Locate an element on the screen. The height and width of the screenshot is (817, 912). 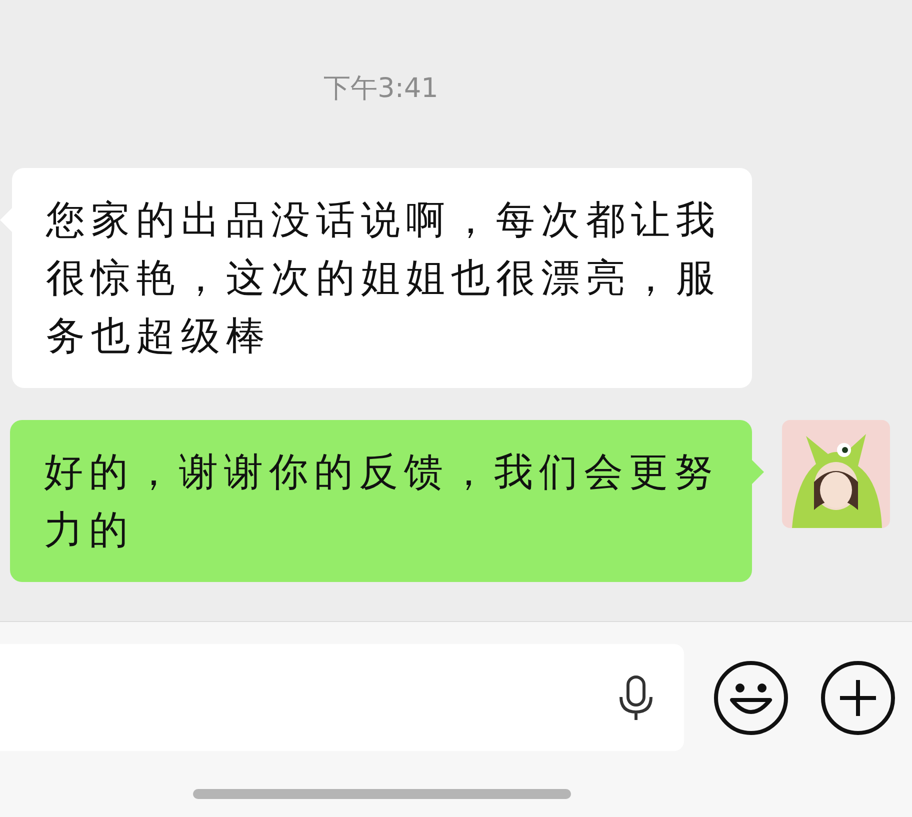
plus-icon is located at coordinates (858, 698).